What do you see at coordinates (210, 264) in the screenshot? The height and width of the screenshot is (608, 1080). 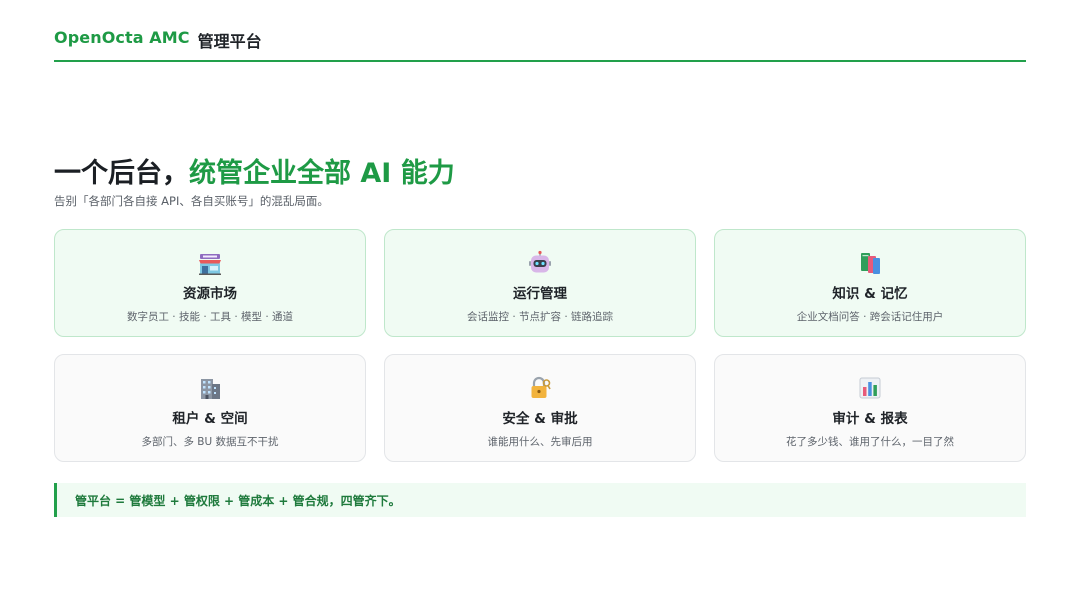 I see `storefront-icon` at bounding box center [210, 264].